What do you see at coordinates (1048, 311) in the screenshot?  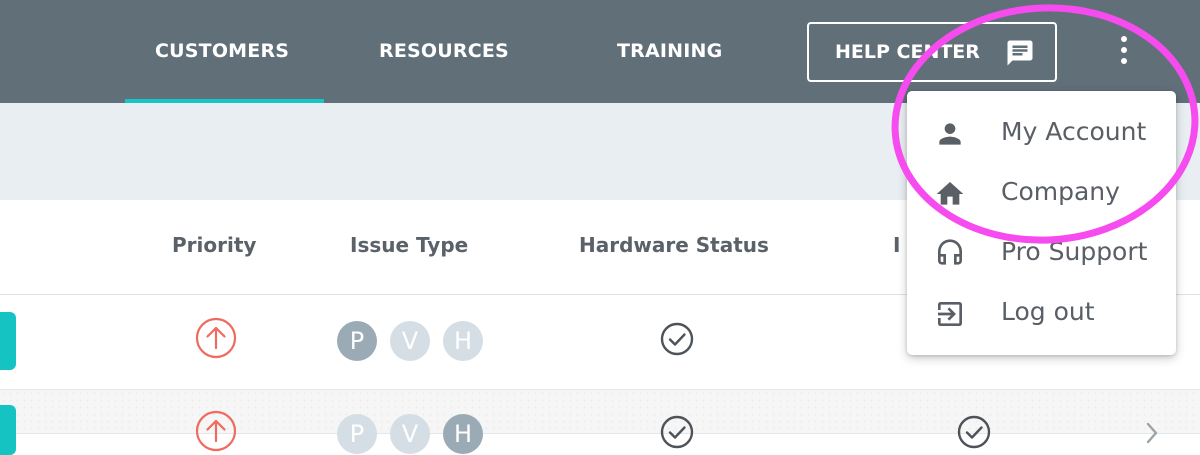 I see `menu-item-label: Log out` at bounding box center [1048, 311].